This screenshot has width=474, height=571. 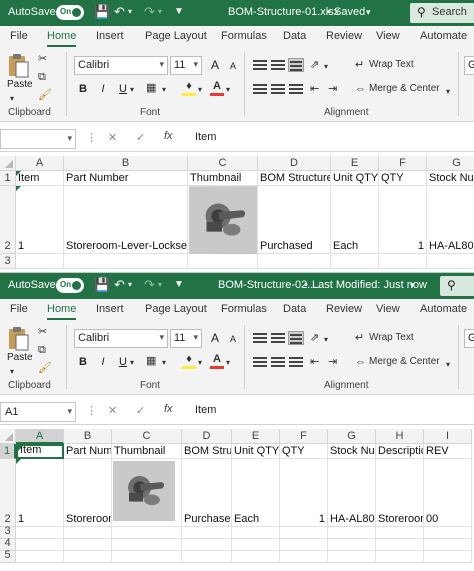 I want to click on column-header-e: E, so click(x=256, y=436).